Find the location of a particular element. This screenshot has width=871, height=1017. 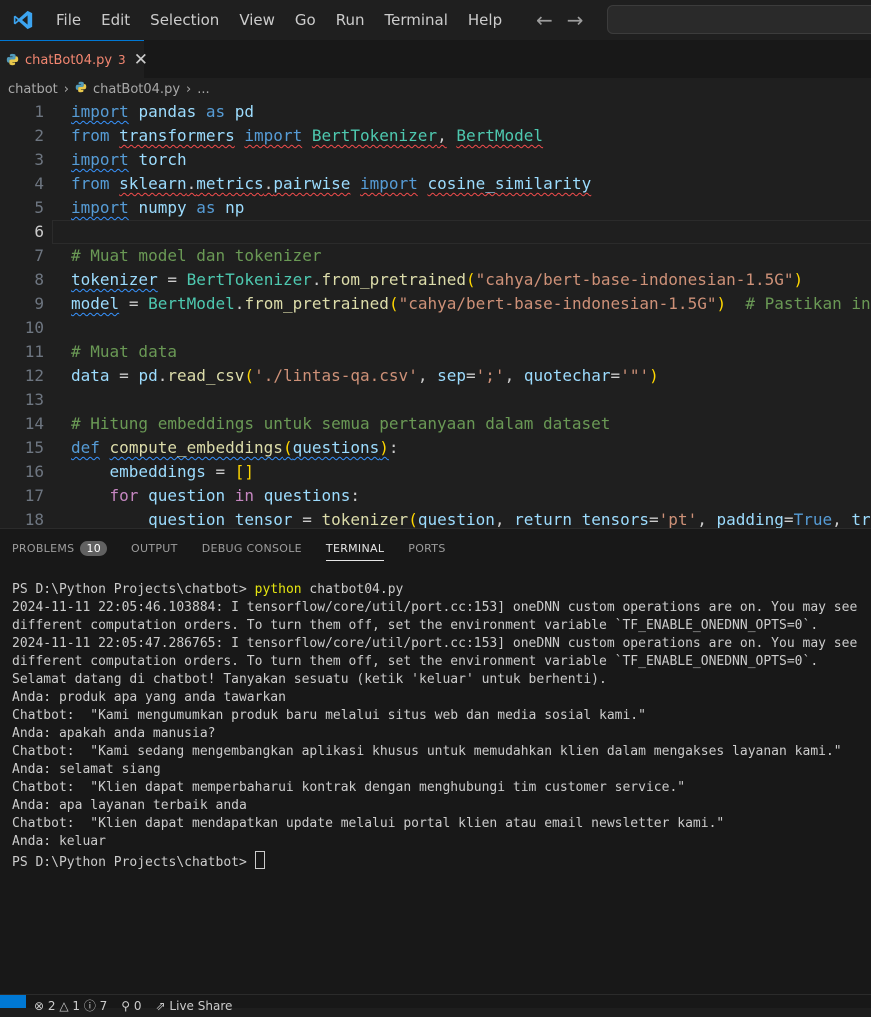

menu-item-view: View is located at coordinates (257, 20).